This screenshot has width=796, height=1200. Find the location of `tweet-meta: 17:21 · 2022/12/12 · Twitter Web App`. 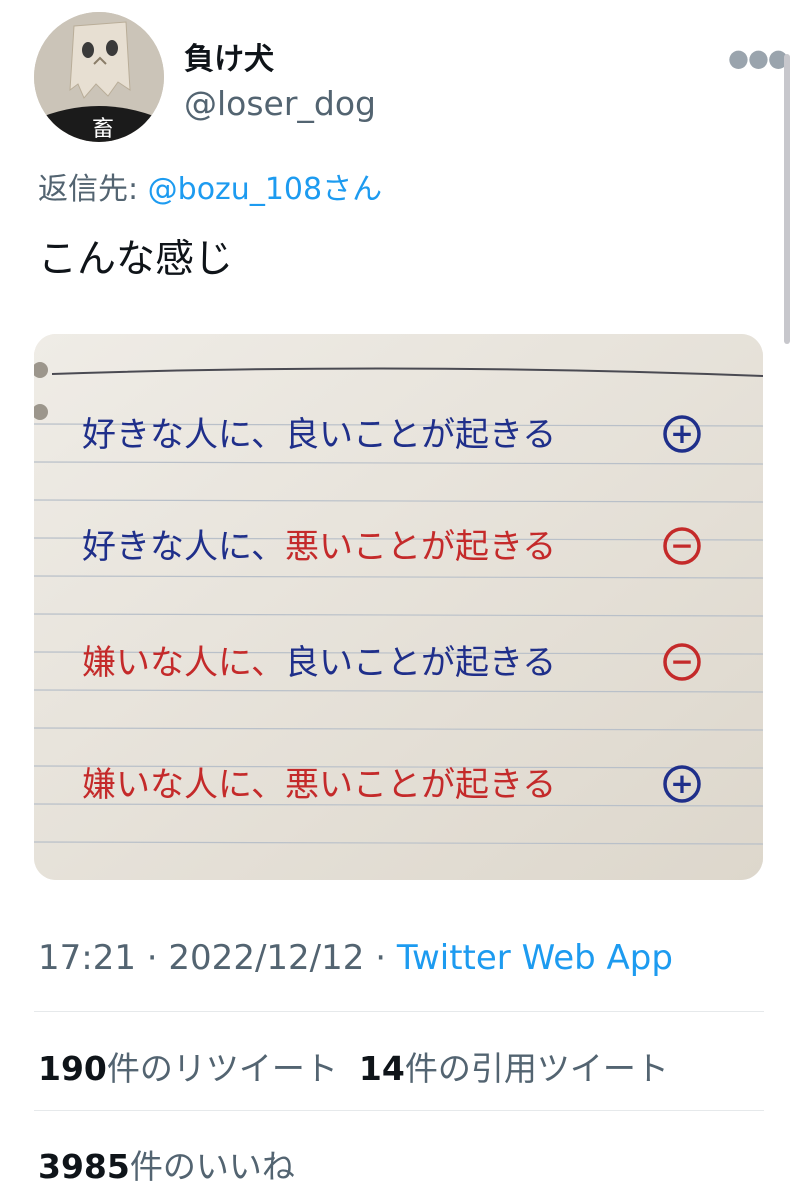

tweet-meta: 17:21 · 2022/12/12 · Twitter Web App is located at coordinates (355, 958).